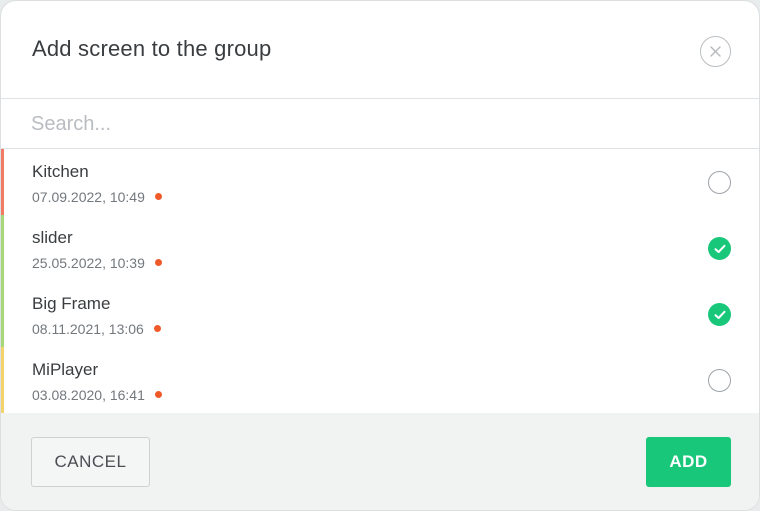  Describe the element at coordinates (376, 124) in the screenshot. I see `search-input` at that location.